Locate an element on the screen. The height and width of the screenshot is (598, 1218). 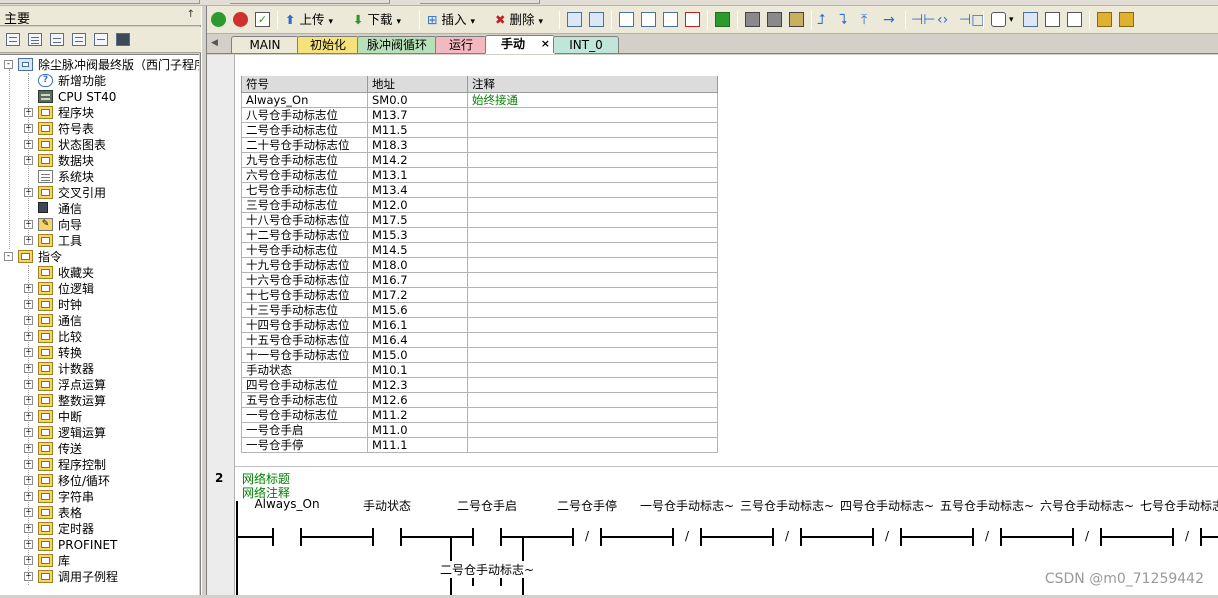
tree-item: + 比较 is located at coordinates (99, 337).